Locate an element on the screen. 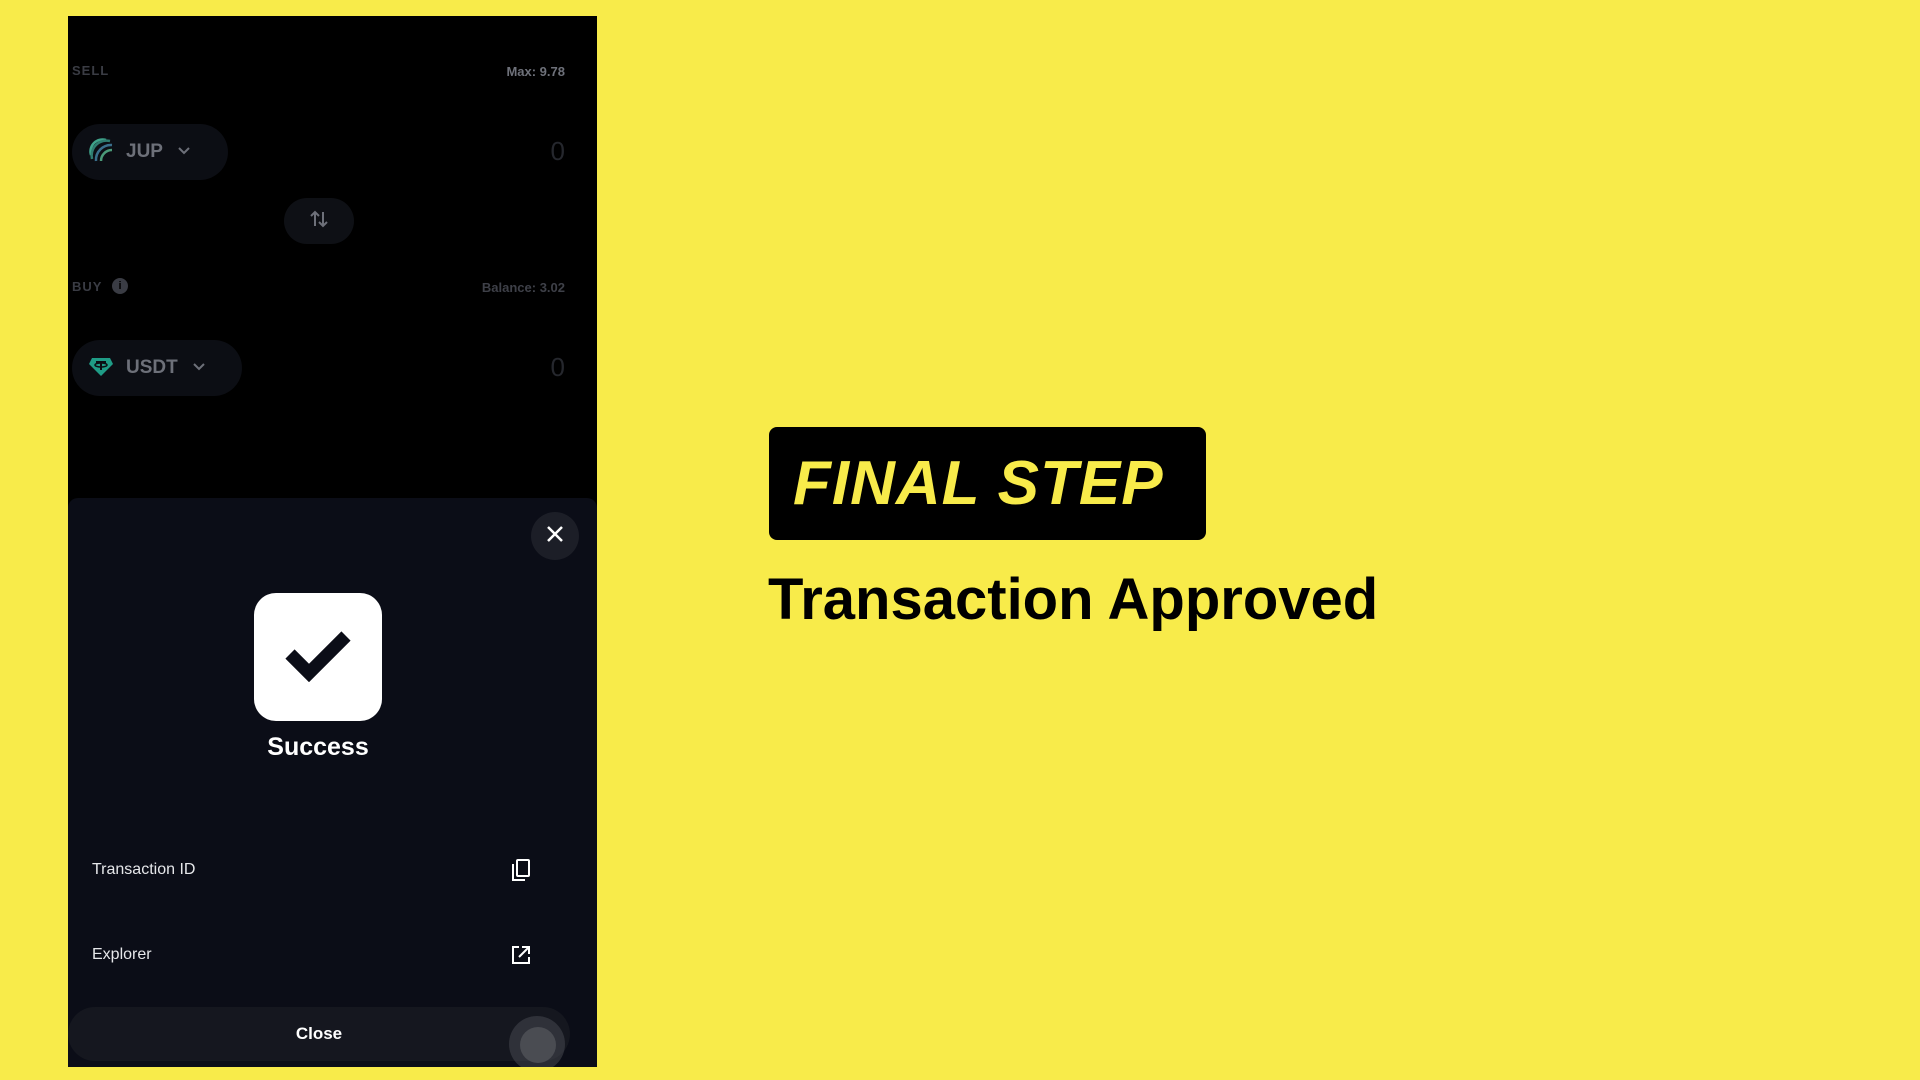 This screenshot has width=1920, height=1080. sell-token-selector: JUP is located at coordinates (150, 152).